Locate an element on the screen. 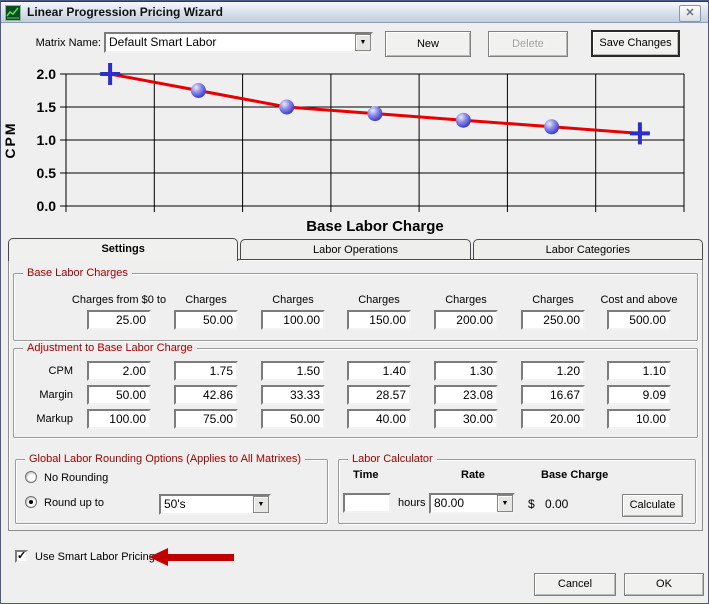 The height and width of the screenshot is (604, 709). base-charge-value: 0.00 is located at coordinates (557, 504).